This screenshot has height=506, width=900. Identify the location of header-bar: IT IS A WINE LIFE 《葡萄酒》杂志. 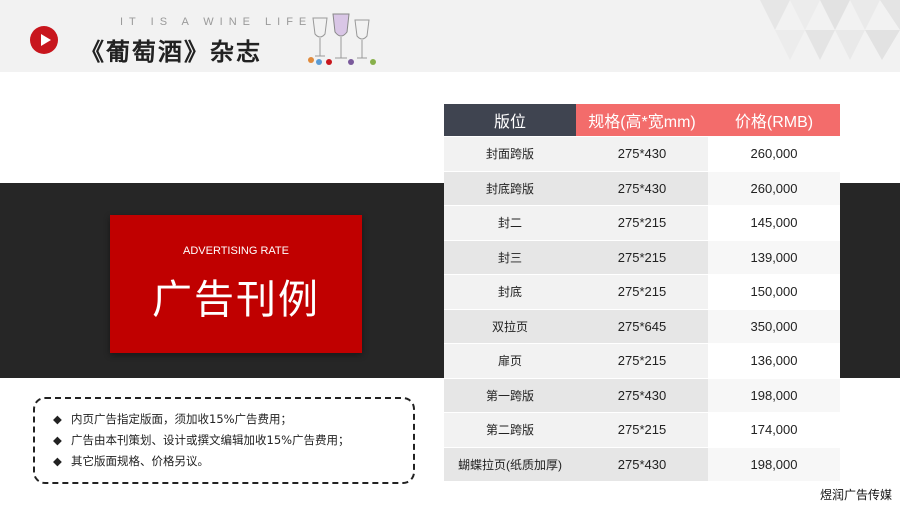
(450, 36).